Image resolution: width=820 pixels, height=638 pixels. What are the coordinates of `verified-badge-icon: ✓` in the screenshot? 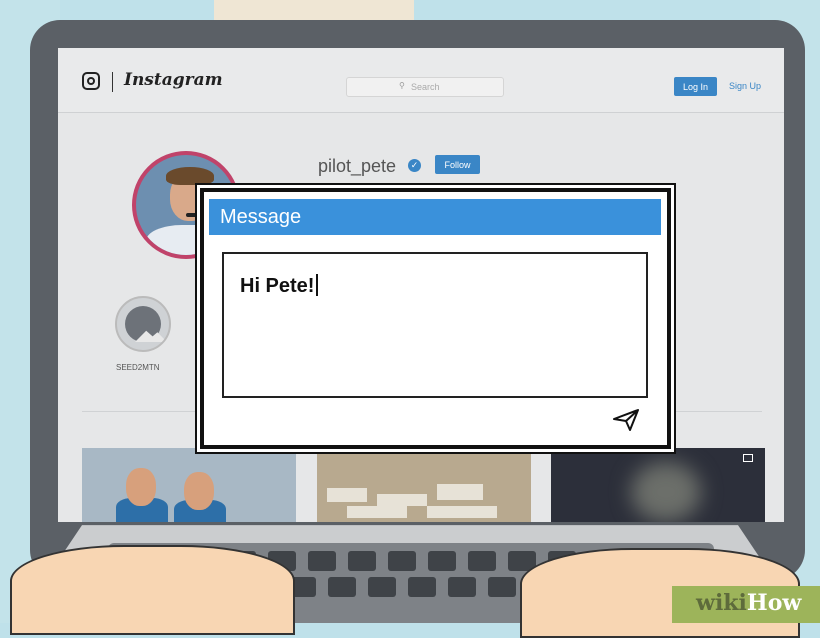 It's located at (414, 165).